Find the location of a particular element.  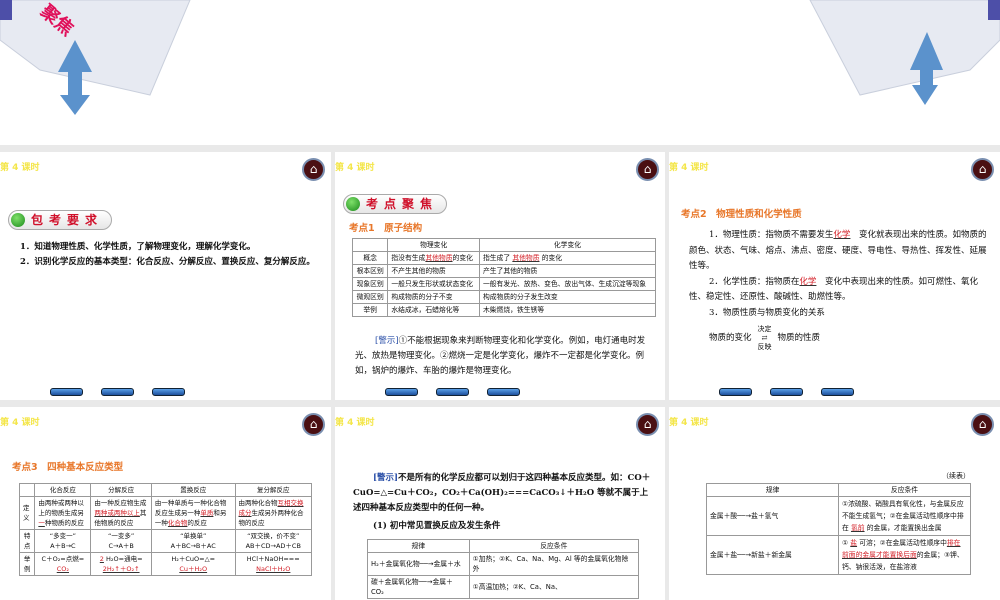

table-row: 现象区别 一般只发生形状或状态变化 一般有发光、放热、变色、放出气体、生成沉淀等现象 is located at coordinates (504, 284).